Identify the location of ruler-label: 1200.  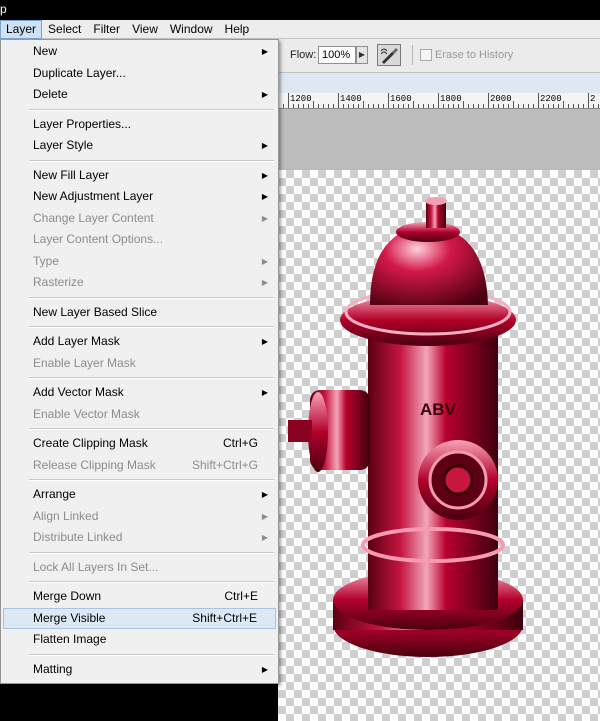
(301, 99).